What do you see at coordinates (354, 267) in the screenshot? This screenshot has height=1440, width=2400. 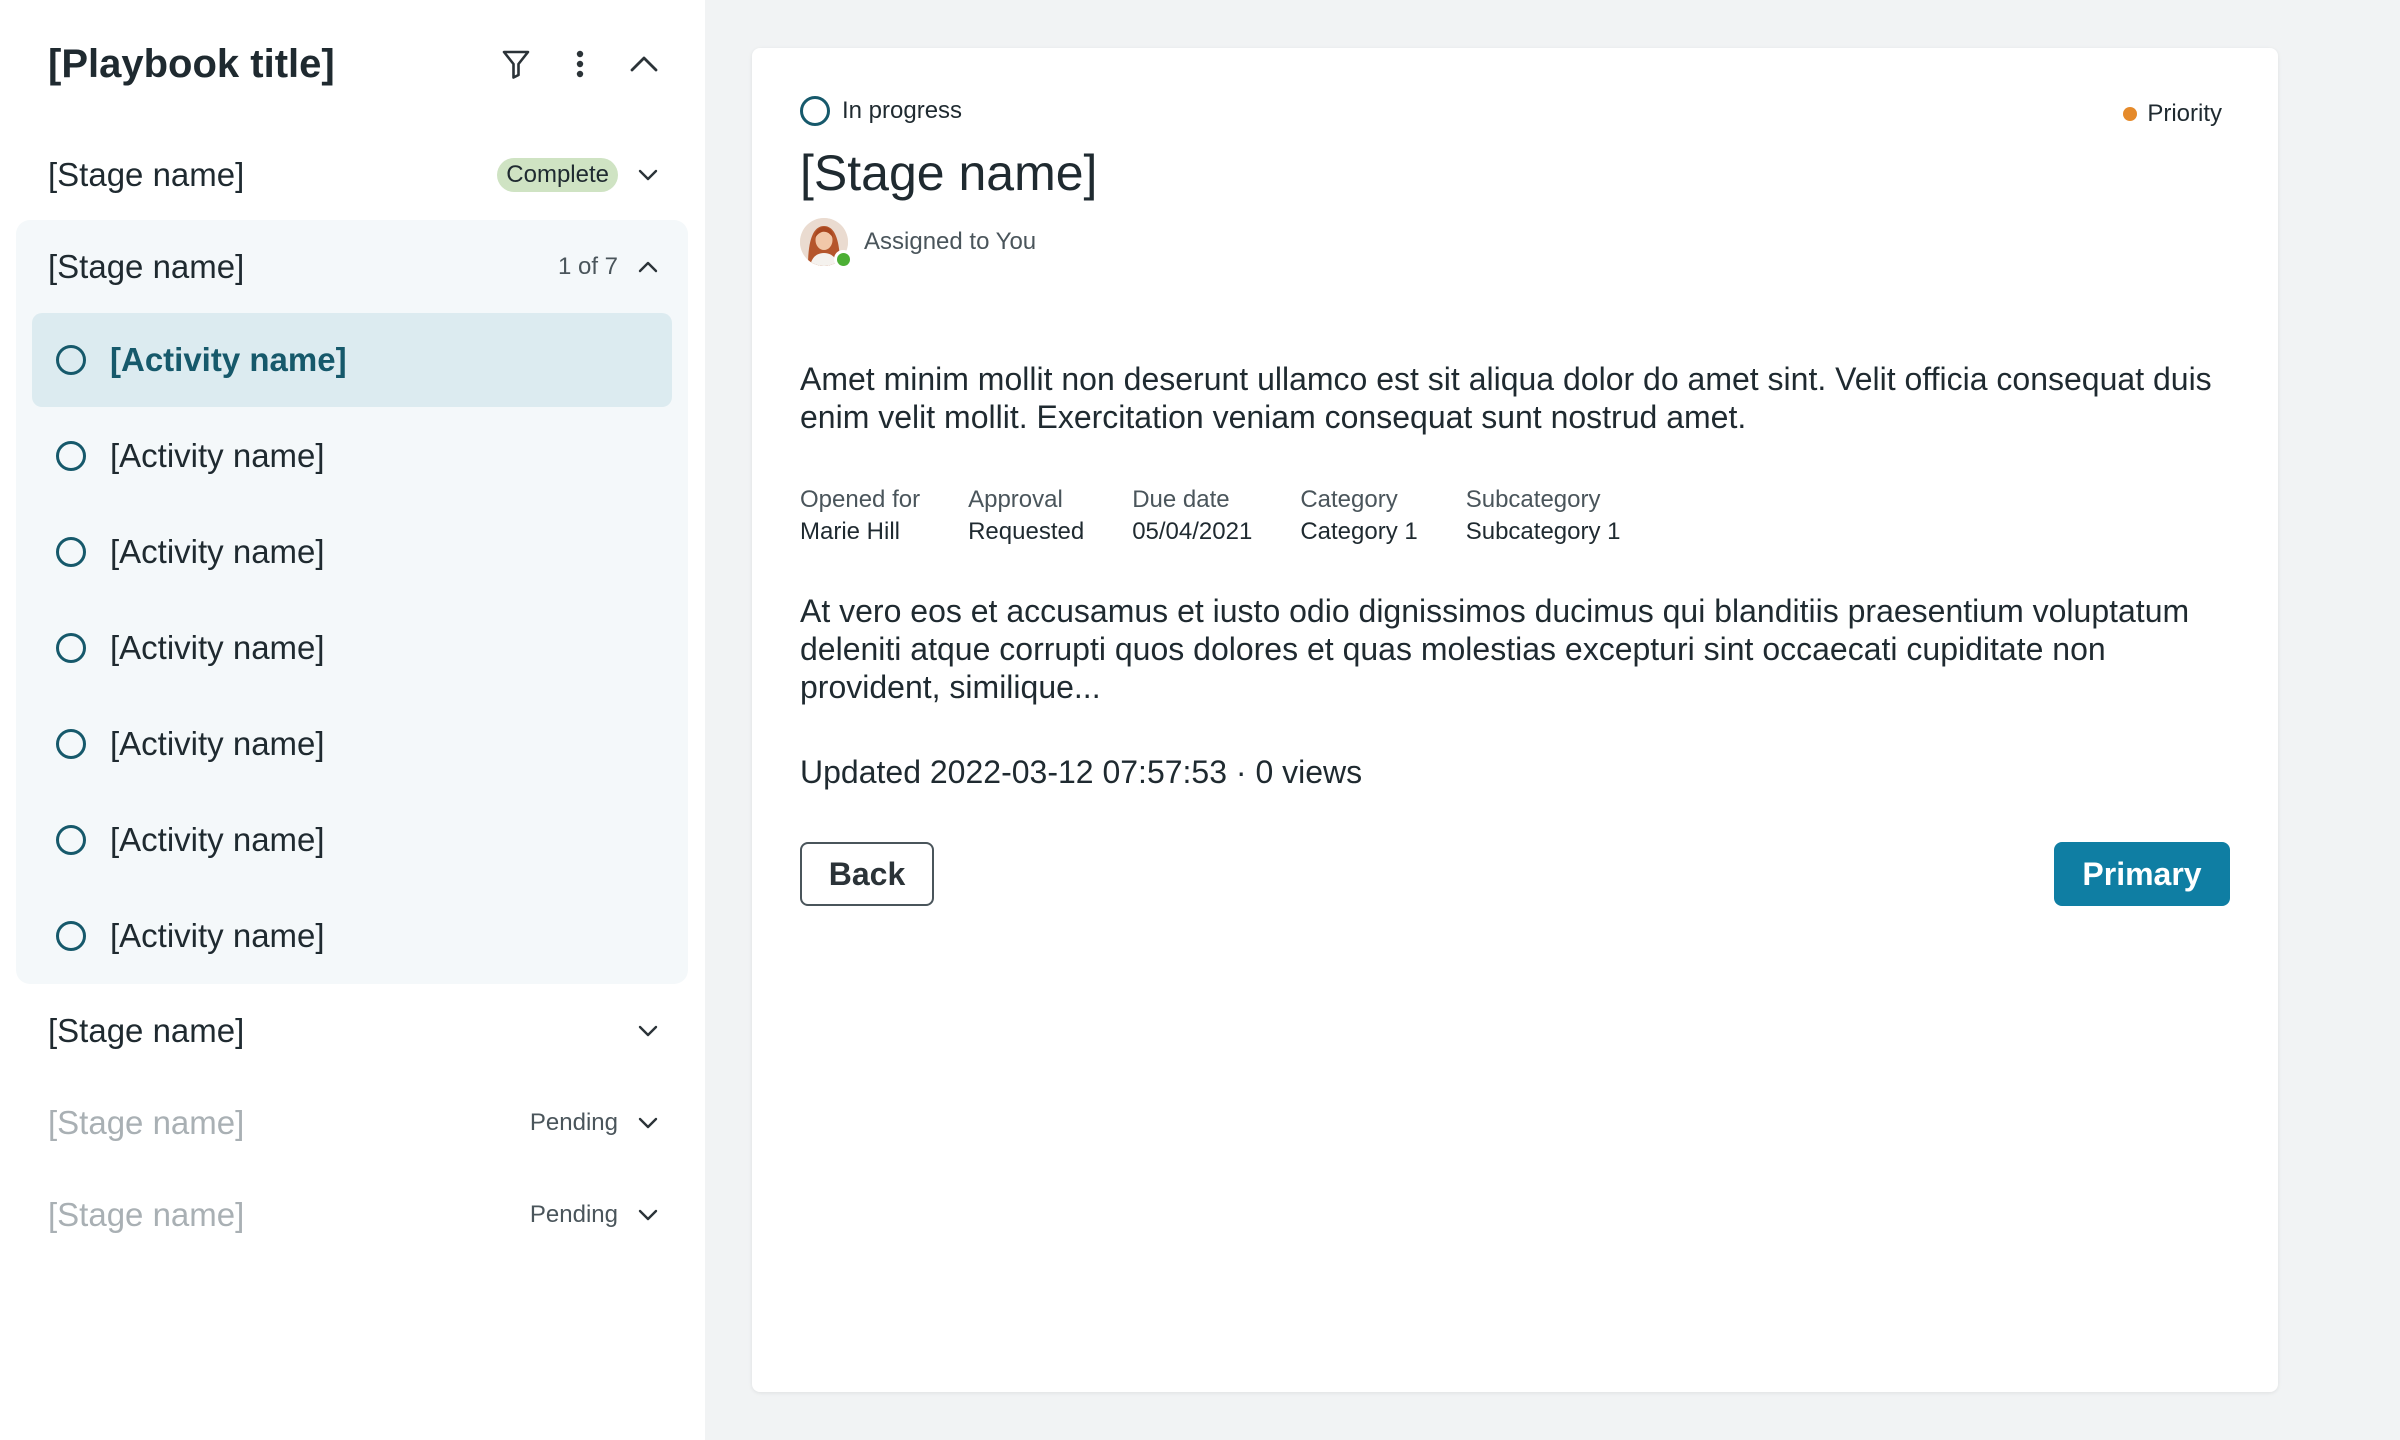 I see `stage-row-open: [Stage name] 1 of 7` at bounding box center [354, 267].